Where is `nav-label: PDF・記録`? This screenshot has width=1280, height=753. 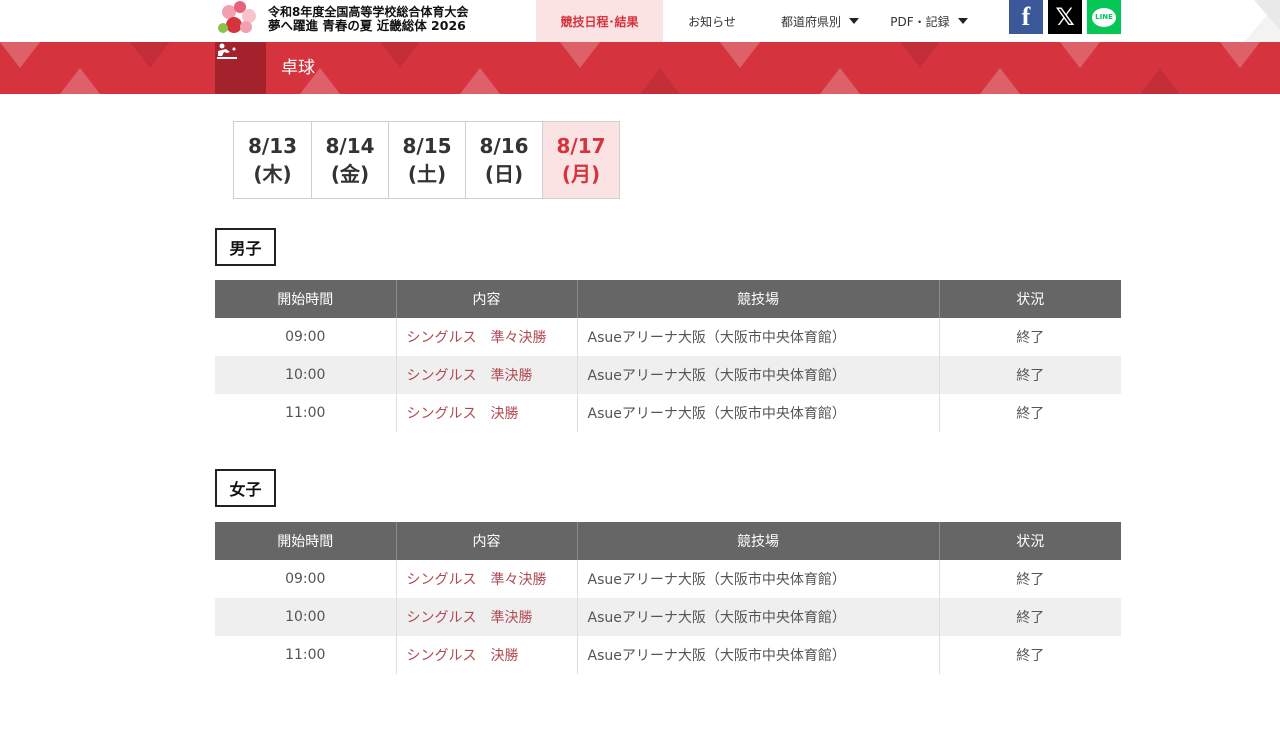 nav-label: PDF・記録 is located at coordinates (920, 21).